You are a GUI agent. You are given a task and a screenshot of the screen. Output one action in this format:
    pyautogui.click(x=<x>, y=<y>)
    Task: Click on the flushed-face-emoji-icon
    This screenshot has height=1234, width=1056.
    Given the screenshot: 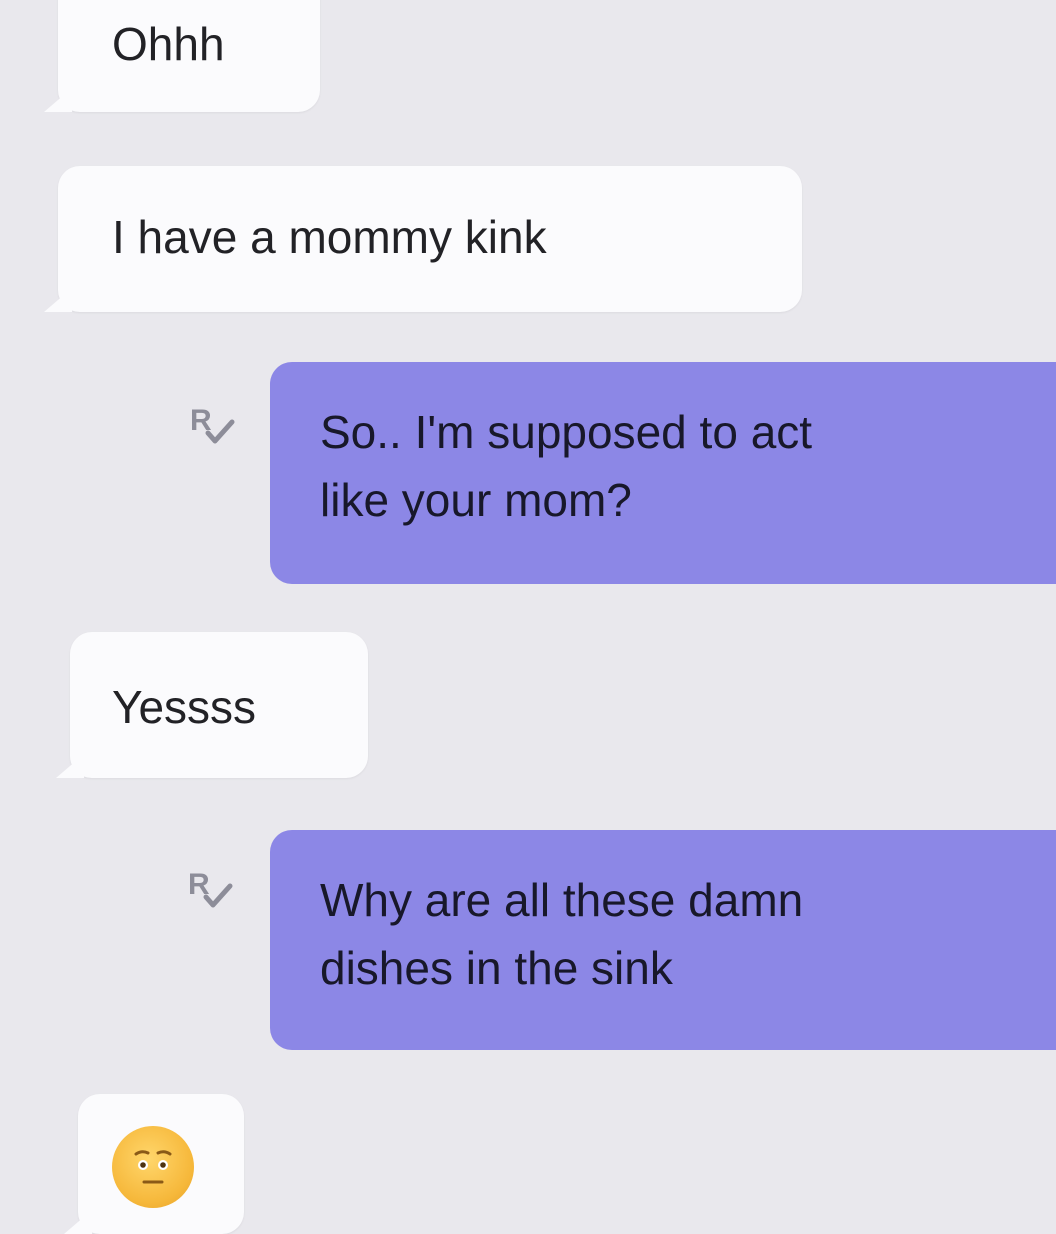 What is the action you would take?
    pyautogui.click(x=153, y=1167)
    